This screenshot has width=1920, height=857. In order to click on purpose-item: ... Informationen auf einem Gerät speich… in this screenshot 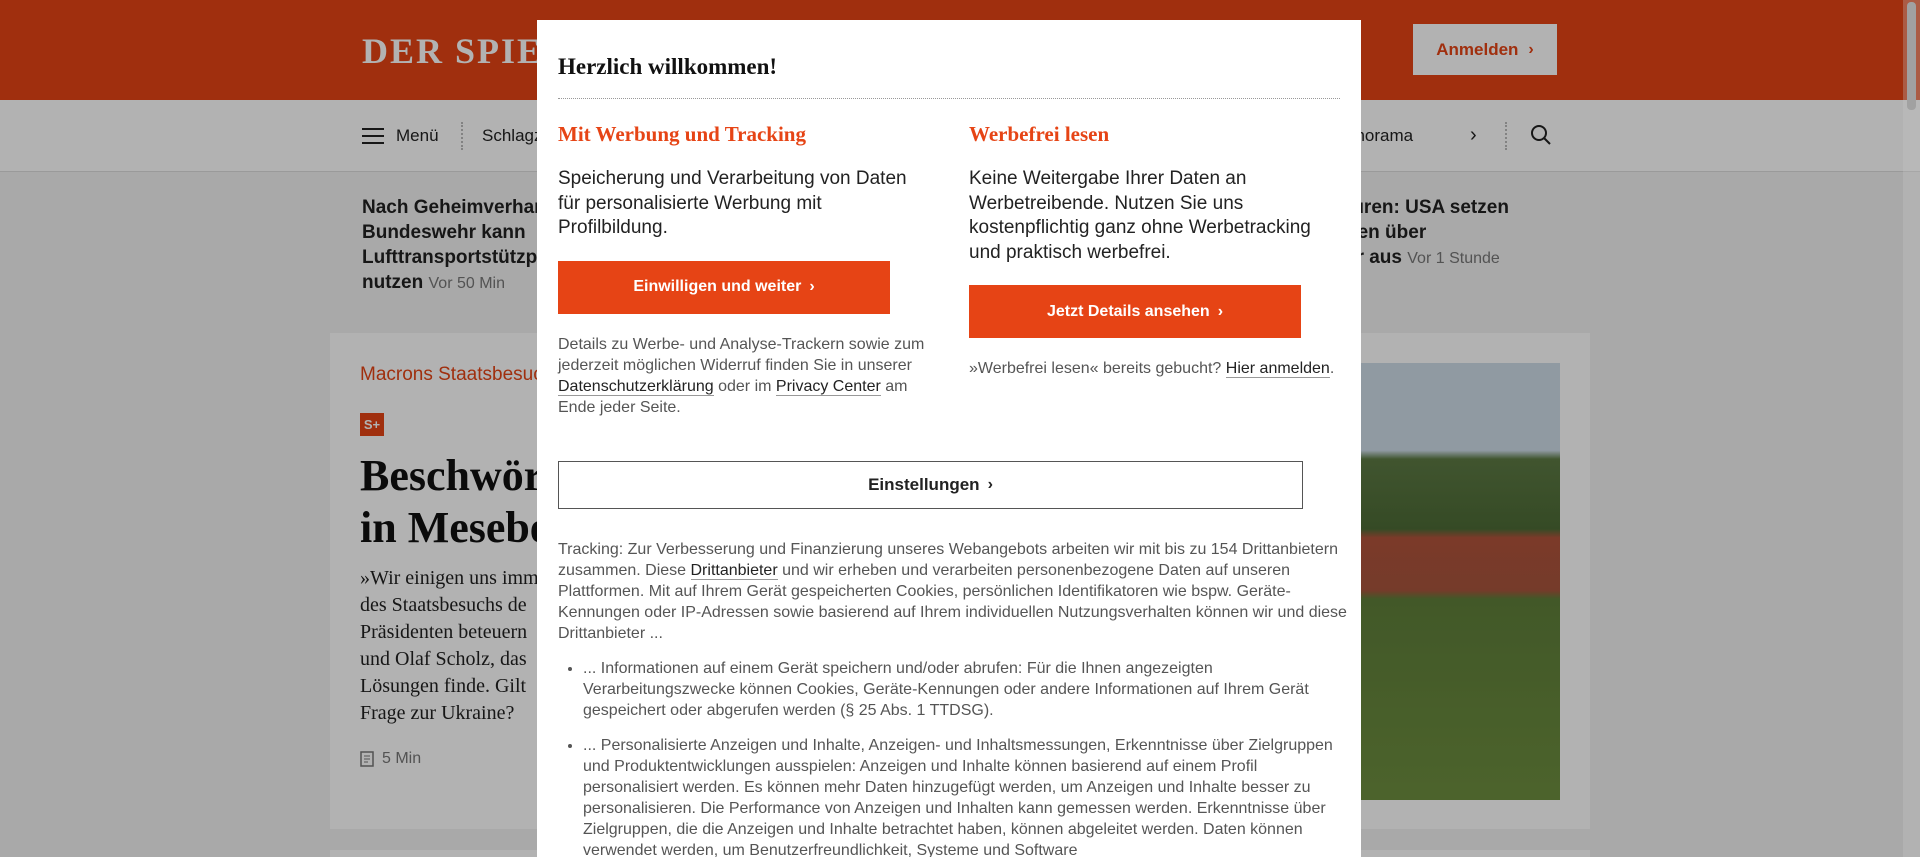, I will do `click(965, 689)`.